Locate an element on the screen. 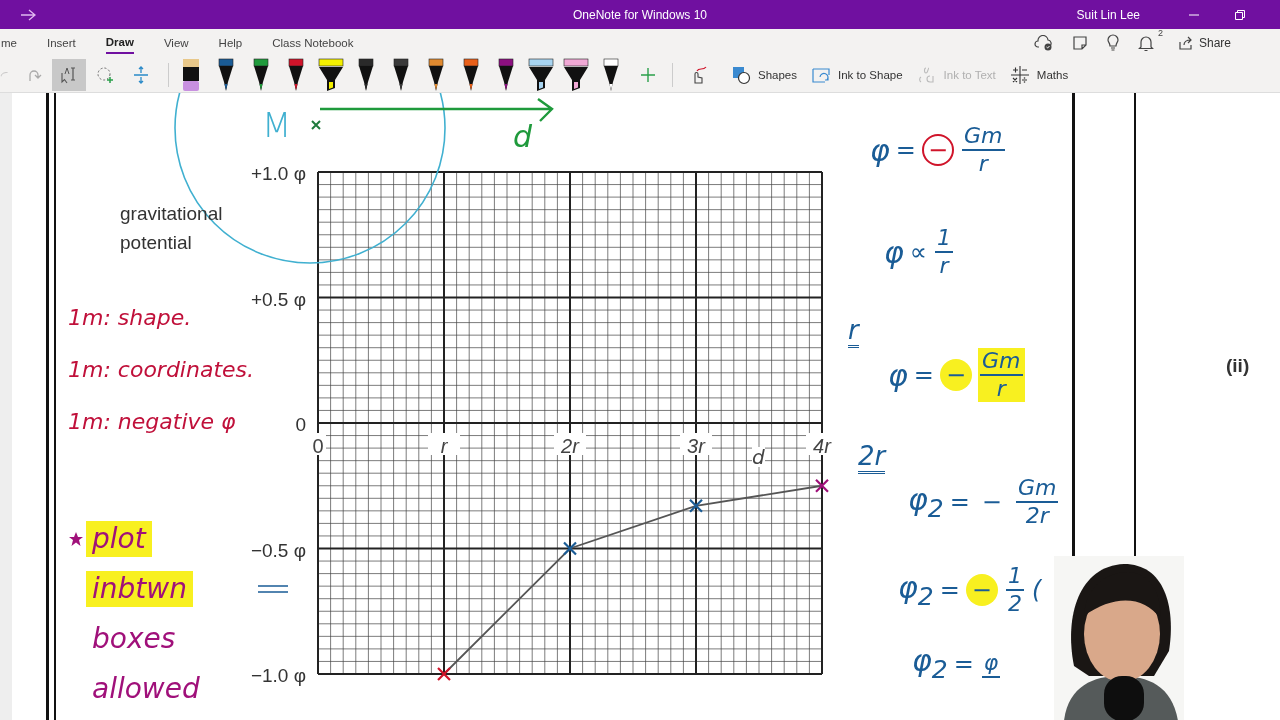 This screenshot has height=720, width=1280. tip-note: boxes is located at coordinates (134, 638).